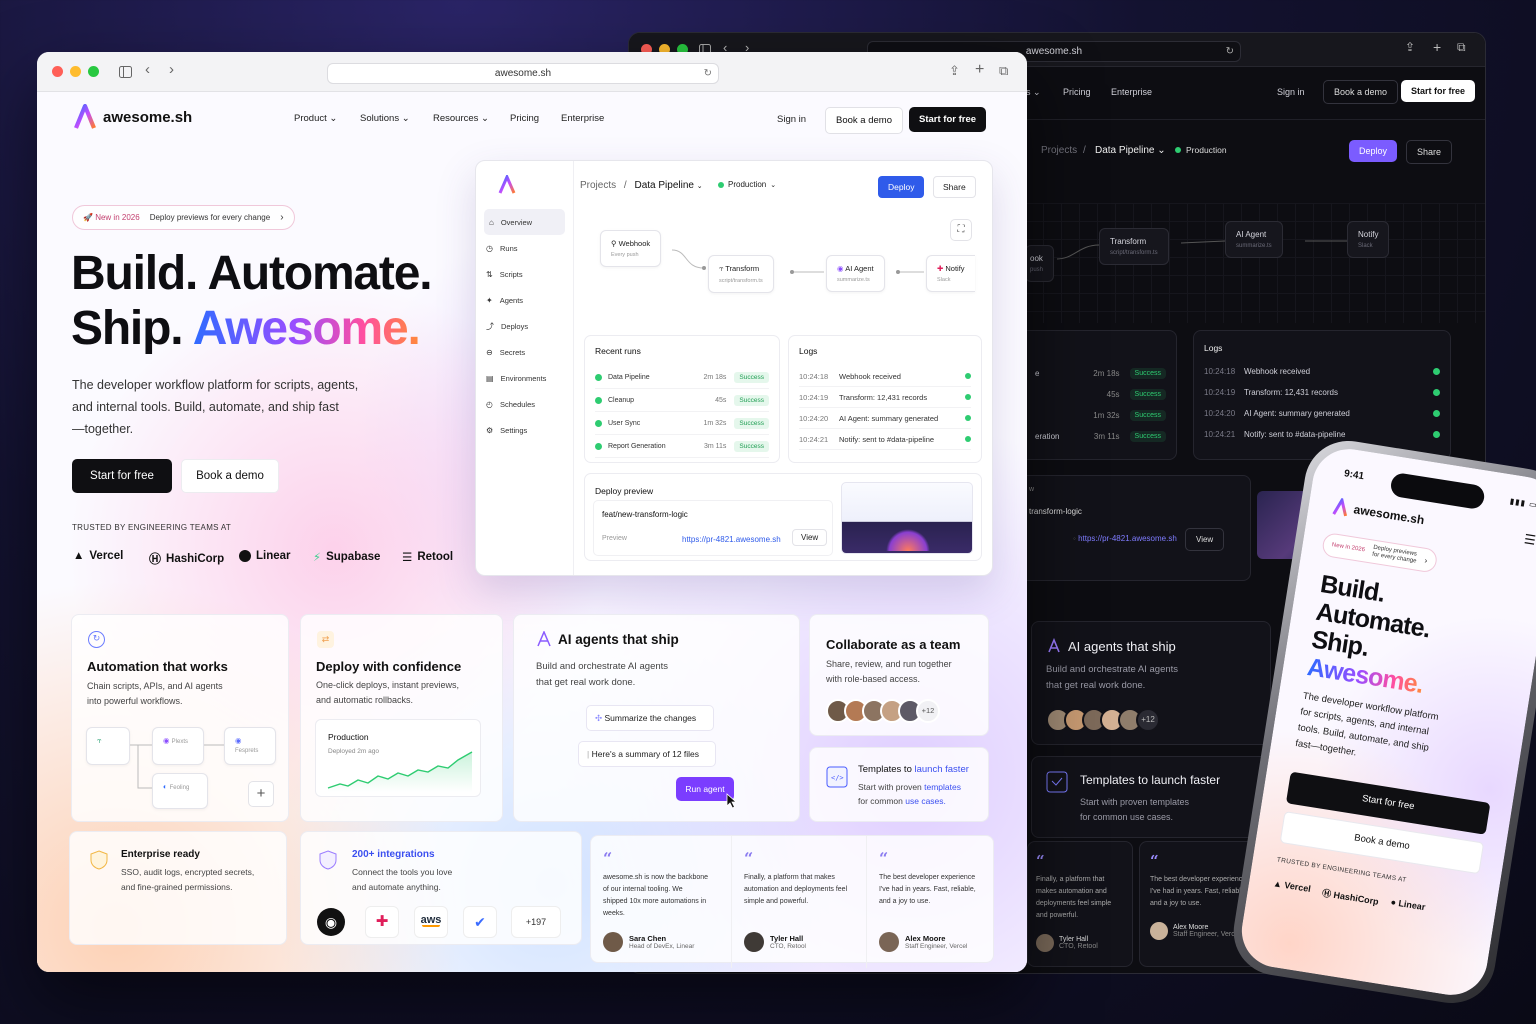 Image resolution: width=1536 pixels, height=1024 pixels. Describe the element at coordinates (331, 922) in the screenshot. I see `github-icon: ◉` at that location.